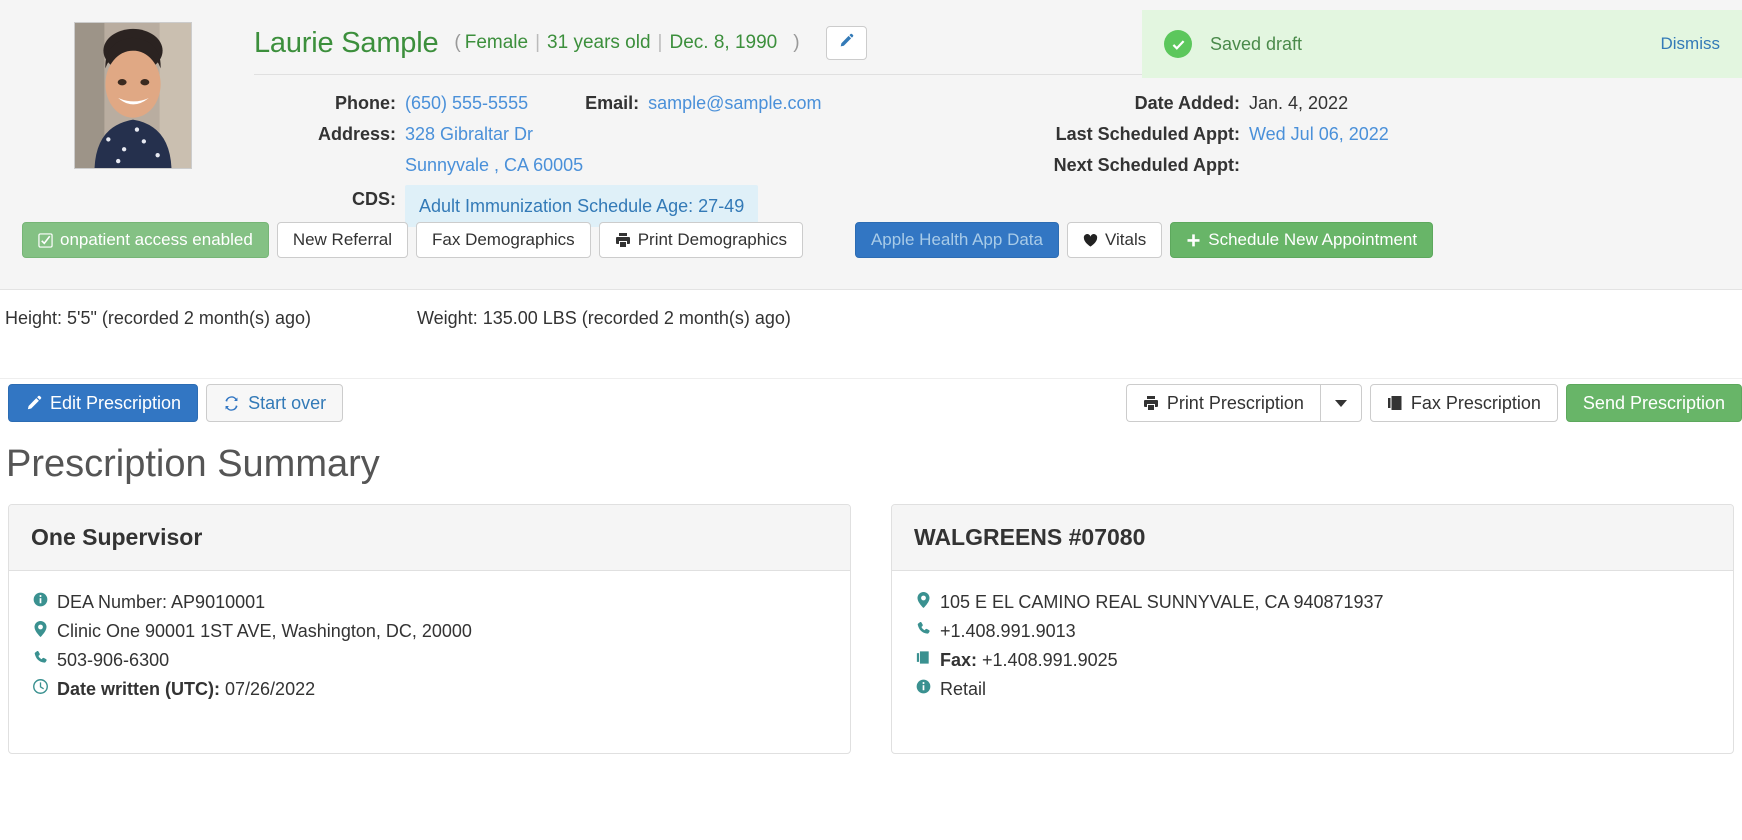  What do you see at coordinates (457, 42) in the screenshot?
I see `paren-open: (` at bounding box center [457, 42].